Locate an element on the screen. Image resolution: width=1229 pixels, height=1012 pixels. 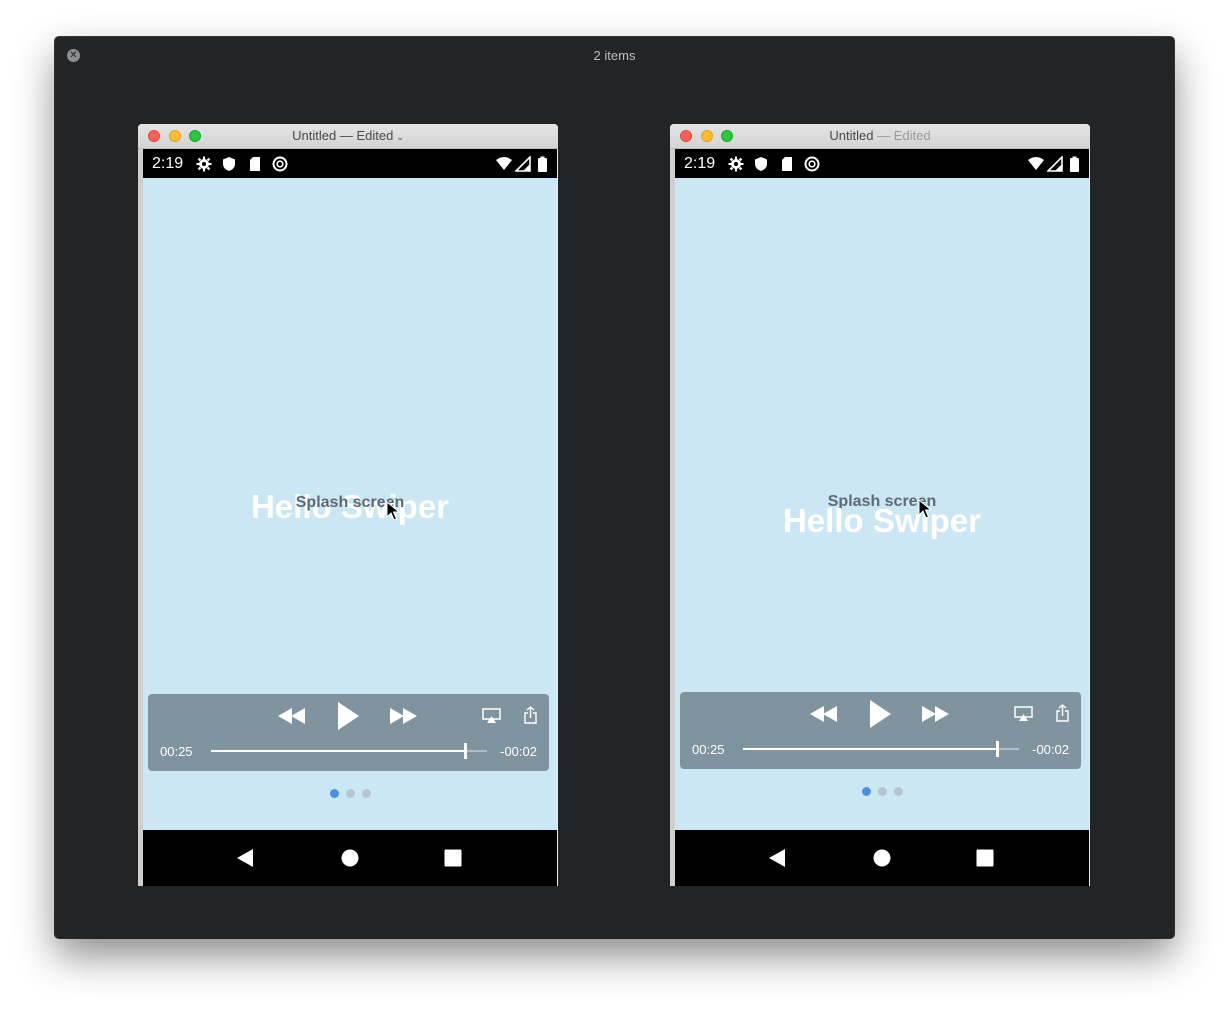
window-title: Untitled — Edited is located at coordinates (880, 135).